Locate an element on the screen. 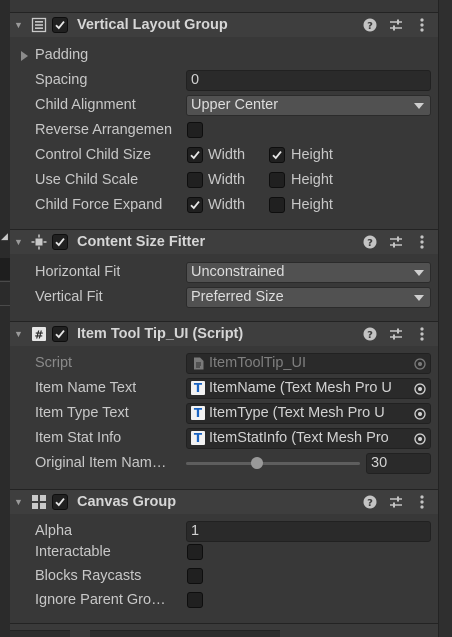 This screenshot has height=637, width=452. vertical-fit-dropdown: Preferred Size is located at coordinates (308, 297).